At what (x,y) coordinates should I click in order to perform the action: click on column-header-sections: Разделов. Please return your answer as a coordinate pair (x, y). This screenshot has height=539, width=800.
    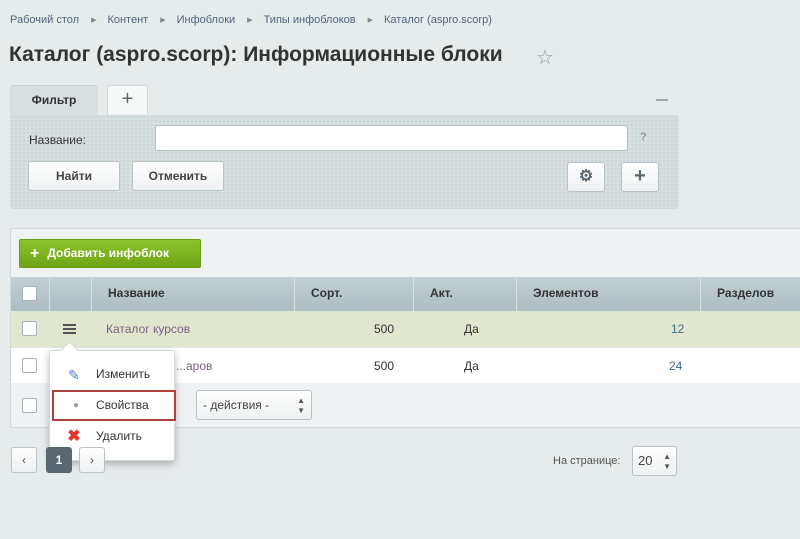
    Looking at the image, I should click on (750, 294).